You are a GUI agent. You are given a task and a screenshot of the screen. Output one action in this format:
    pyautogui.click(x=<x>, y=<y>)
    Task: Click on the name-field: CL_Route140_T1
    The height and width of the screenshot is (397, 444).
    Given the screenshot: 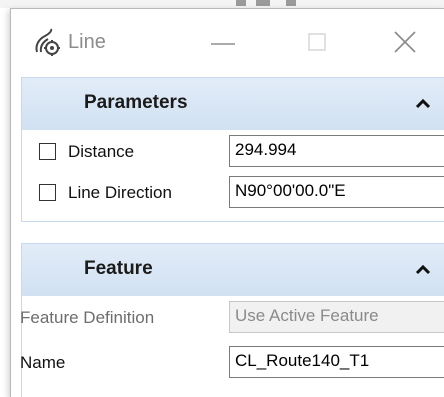 What is the action you would take?
    pyautogui.click(x=336, y=362)
    